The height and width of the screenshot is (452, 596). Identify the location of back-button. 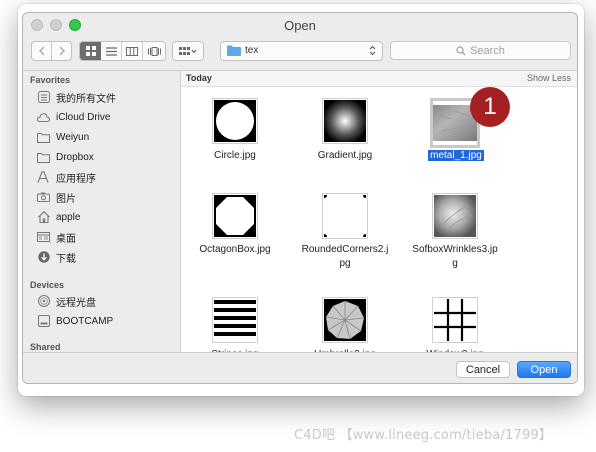
(42, 51).